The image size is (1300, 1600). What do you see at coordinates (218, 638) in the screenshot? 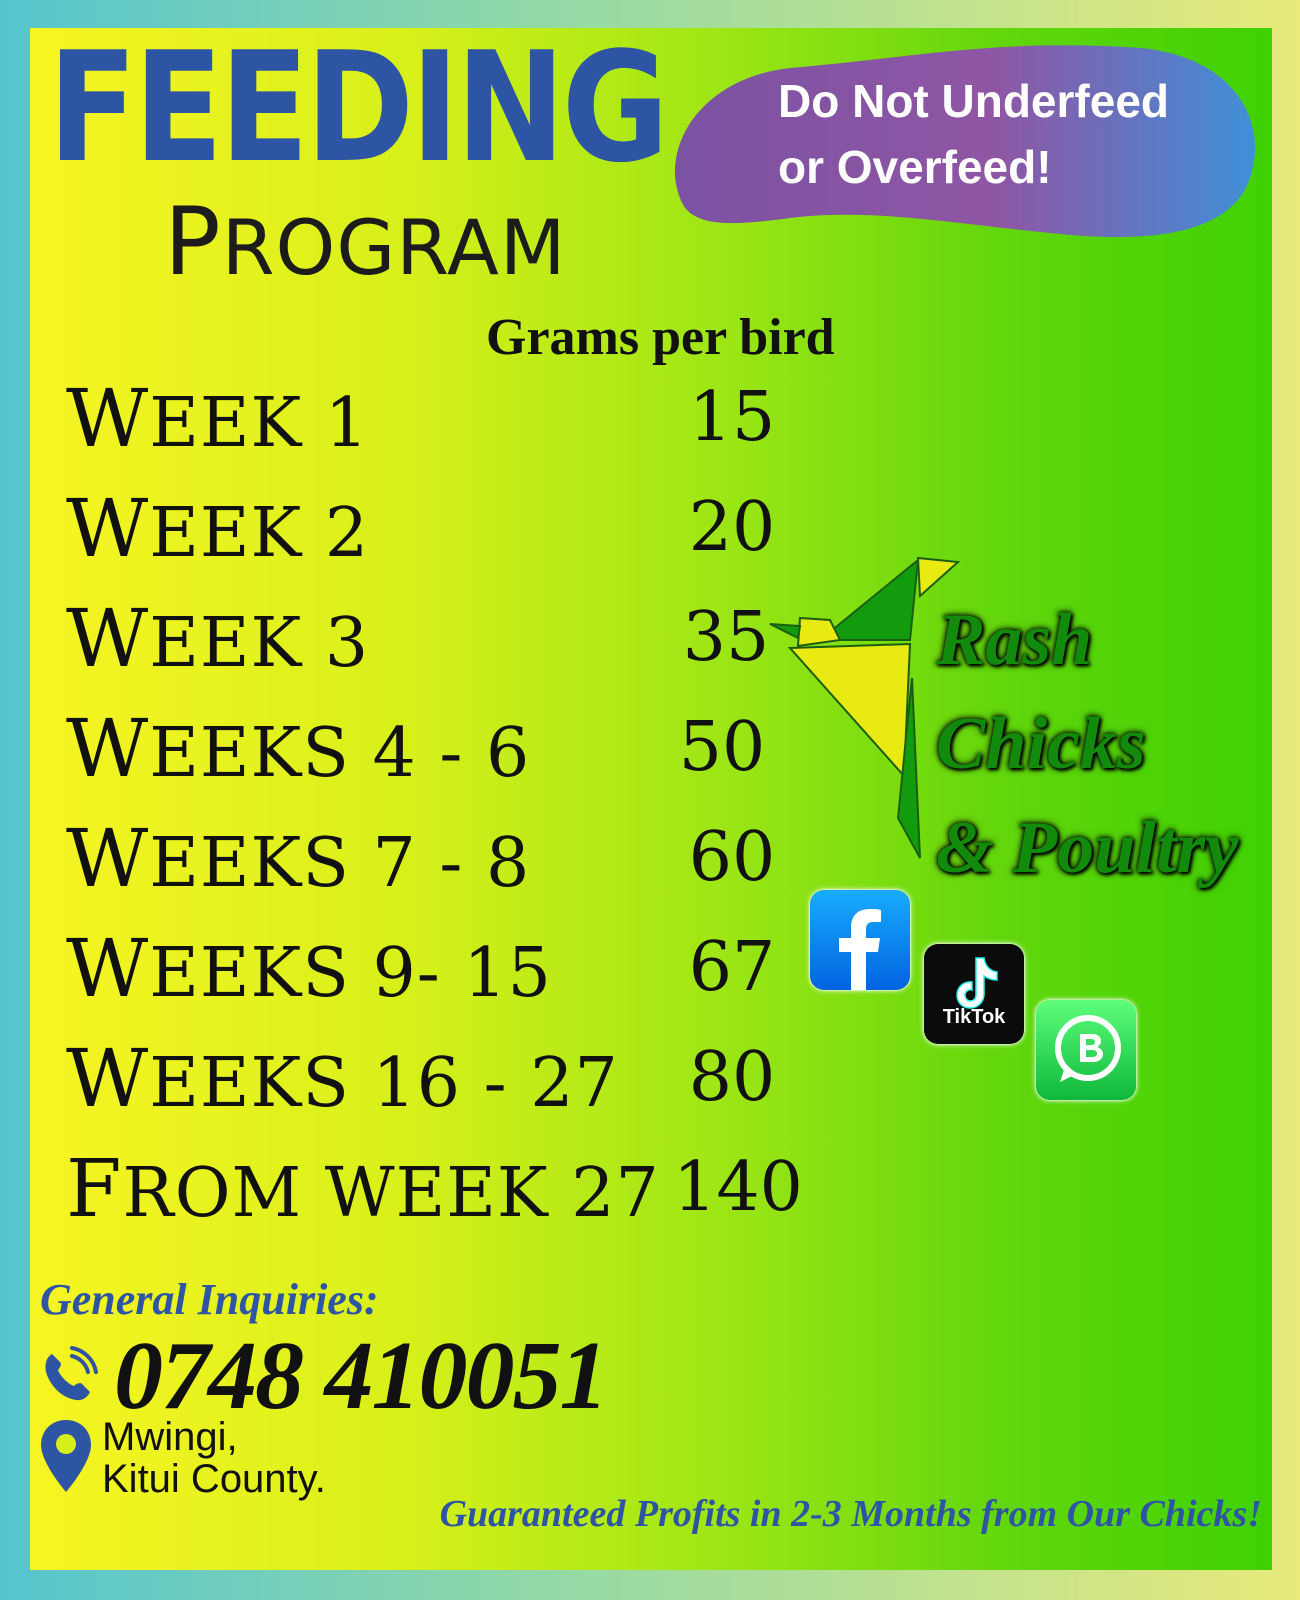
I see `row-label: WEEK 3` at bounding box center [218, 638].